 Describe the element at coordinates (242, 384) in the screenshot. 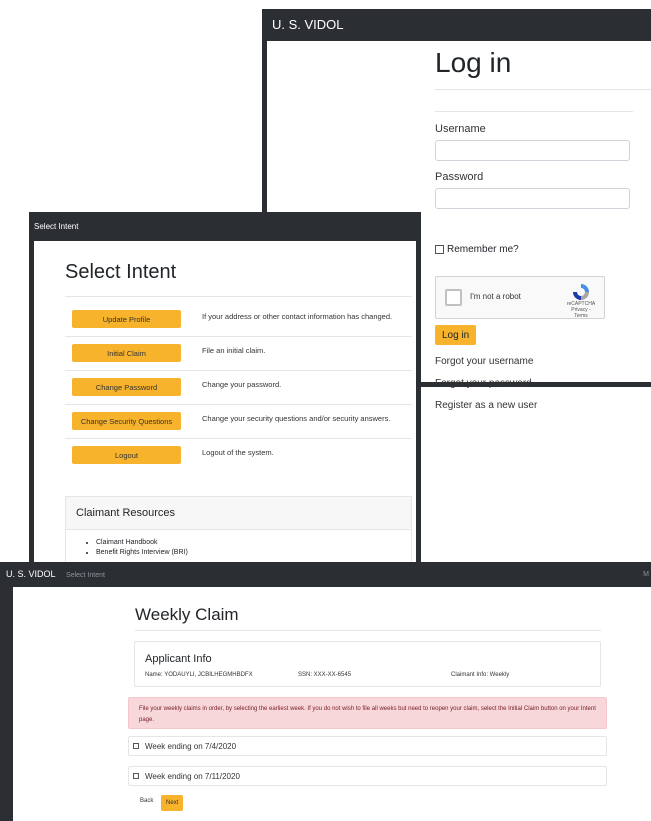

I see `option-description: Change your password.` at that location.